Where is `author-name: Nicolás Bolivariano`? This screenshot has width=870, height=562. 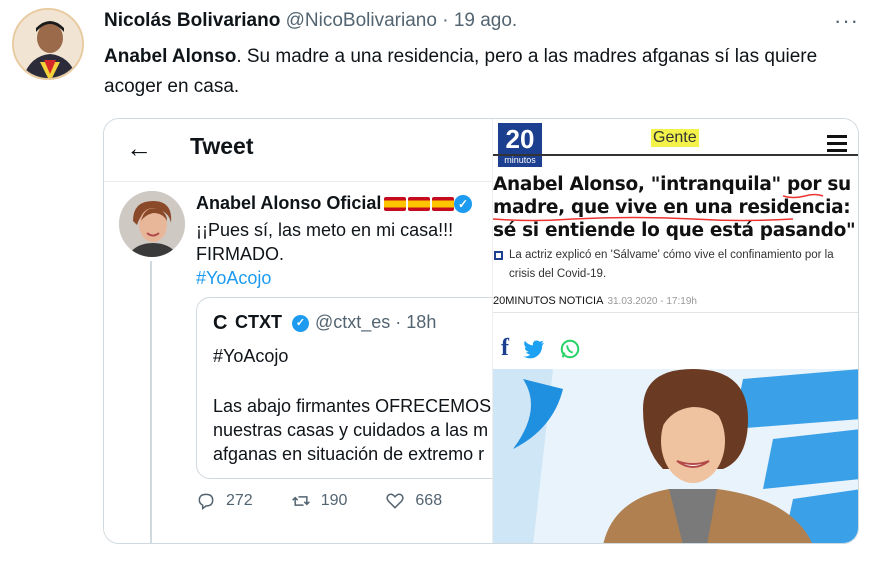
author-name: Nicolás Bolivariano is located at coordinates (192, 20).